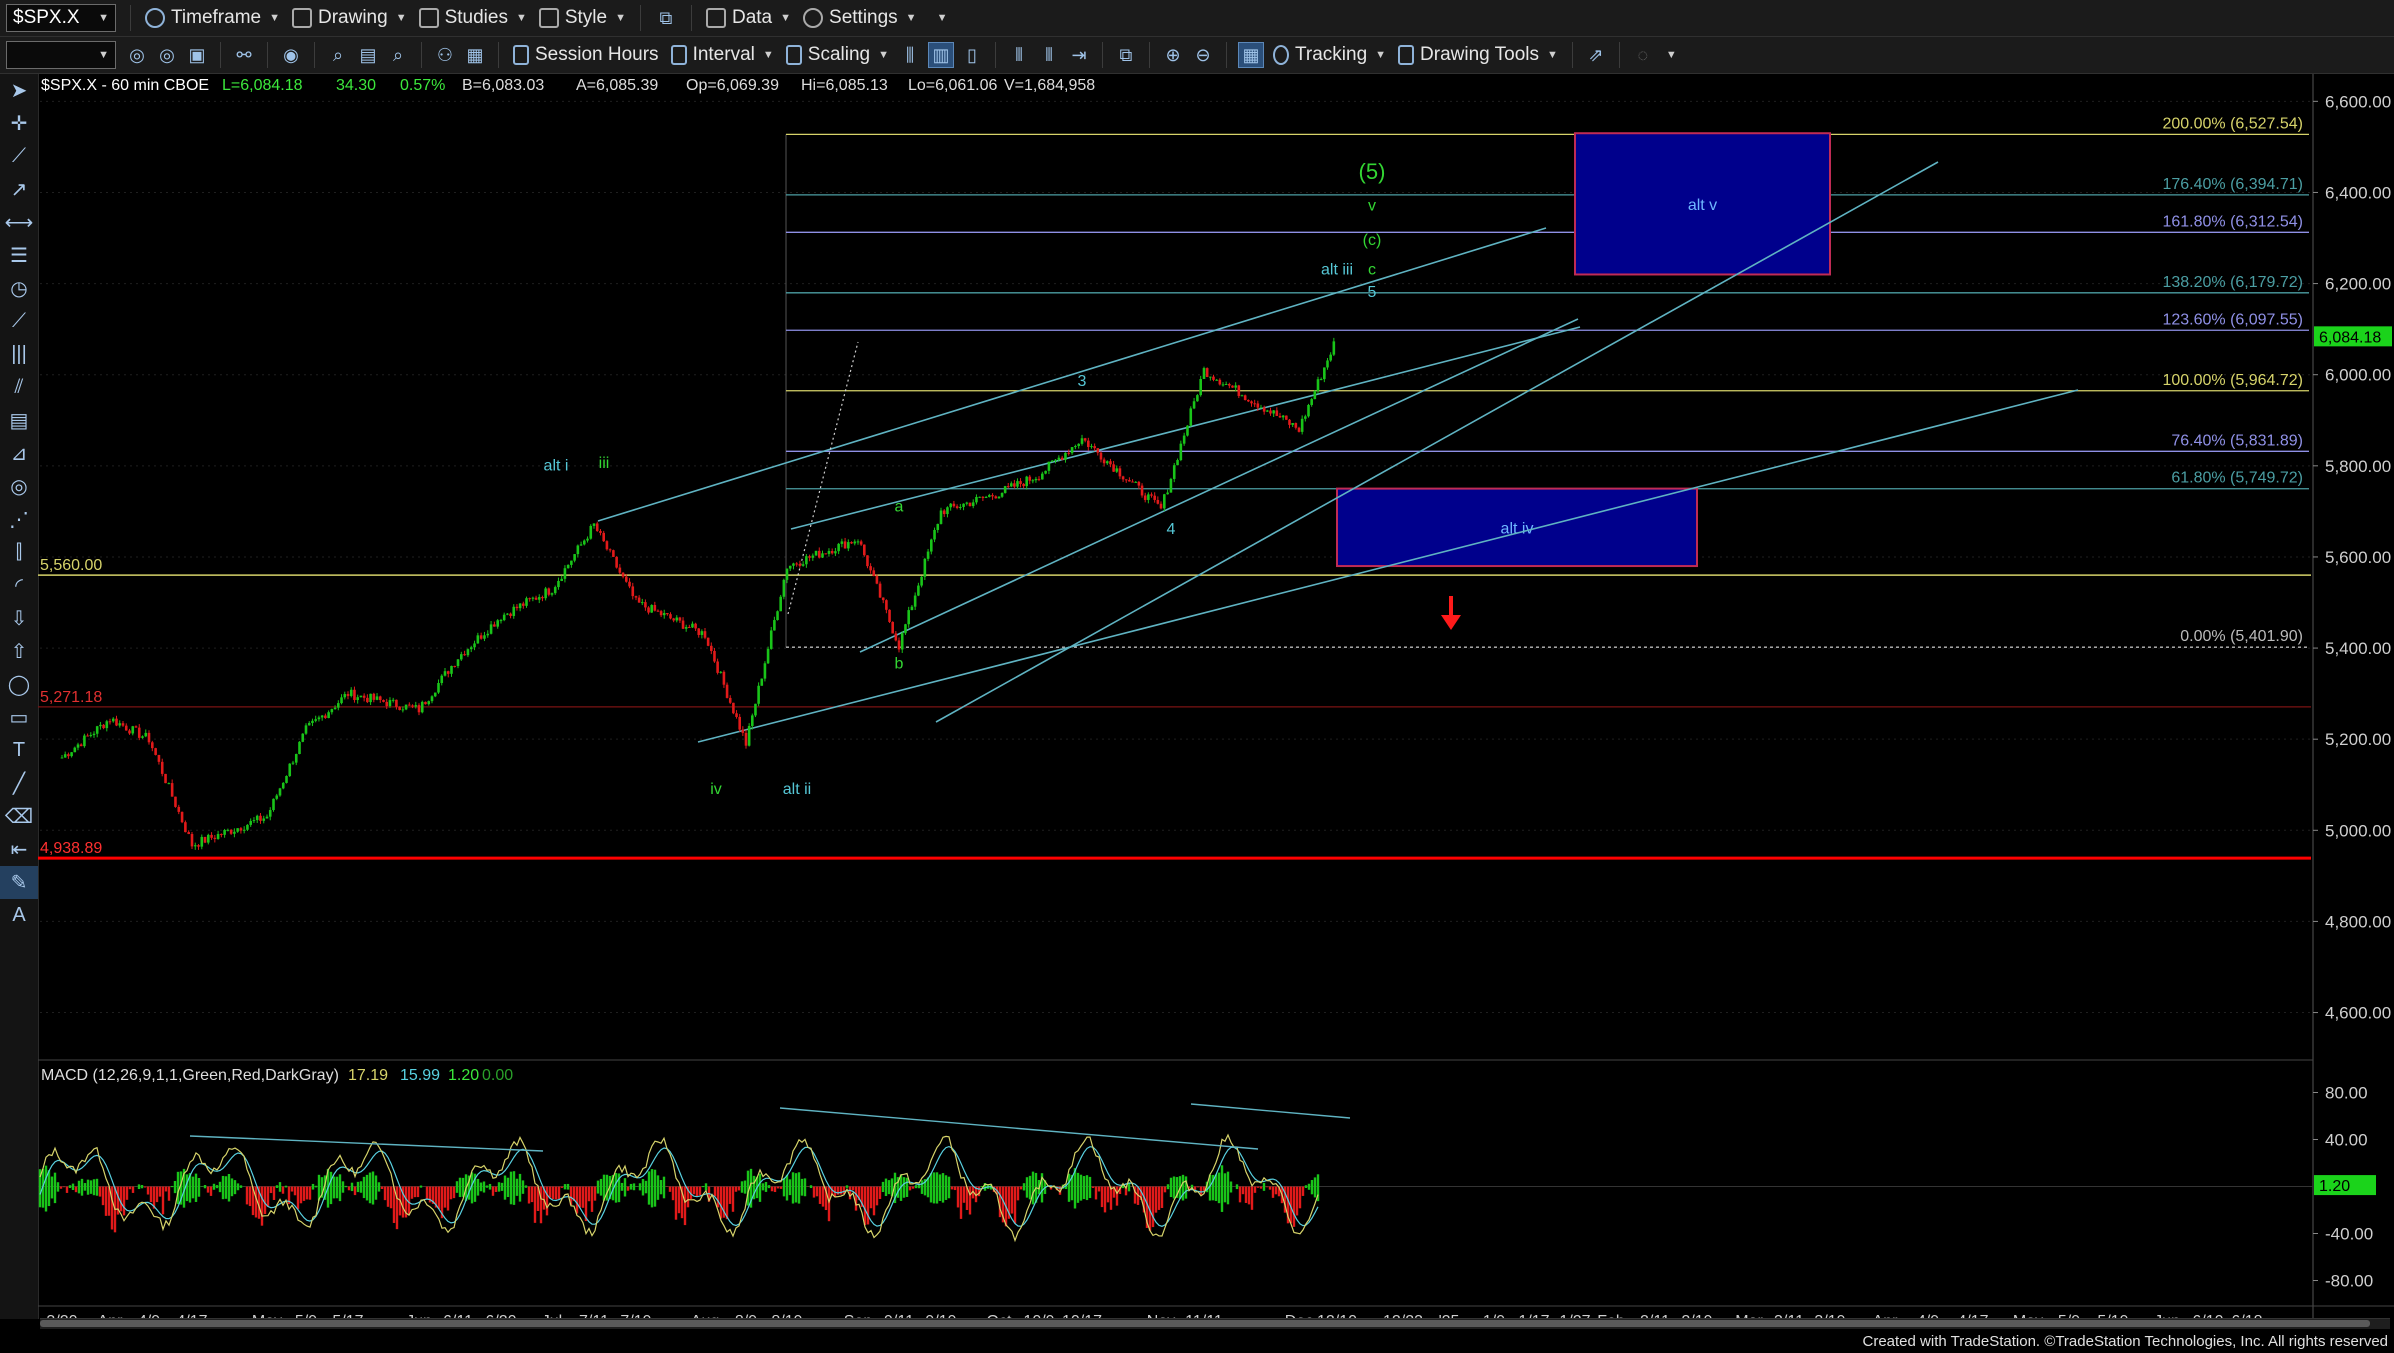 Image resolution: width=2394 pixels, height=1353 pixels. Describe the element at coordinates (19, 321) in the screenshot. I see `gann-icon: ⟋` at that location.